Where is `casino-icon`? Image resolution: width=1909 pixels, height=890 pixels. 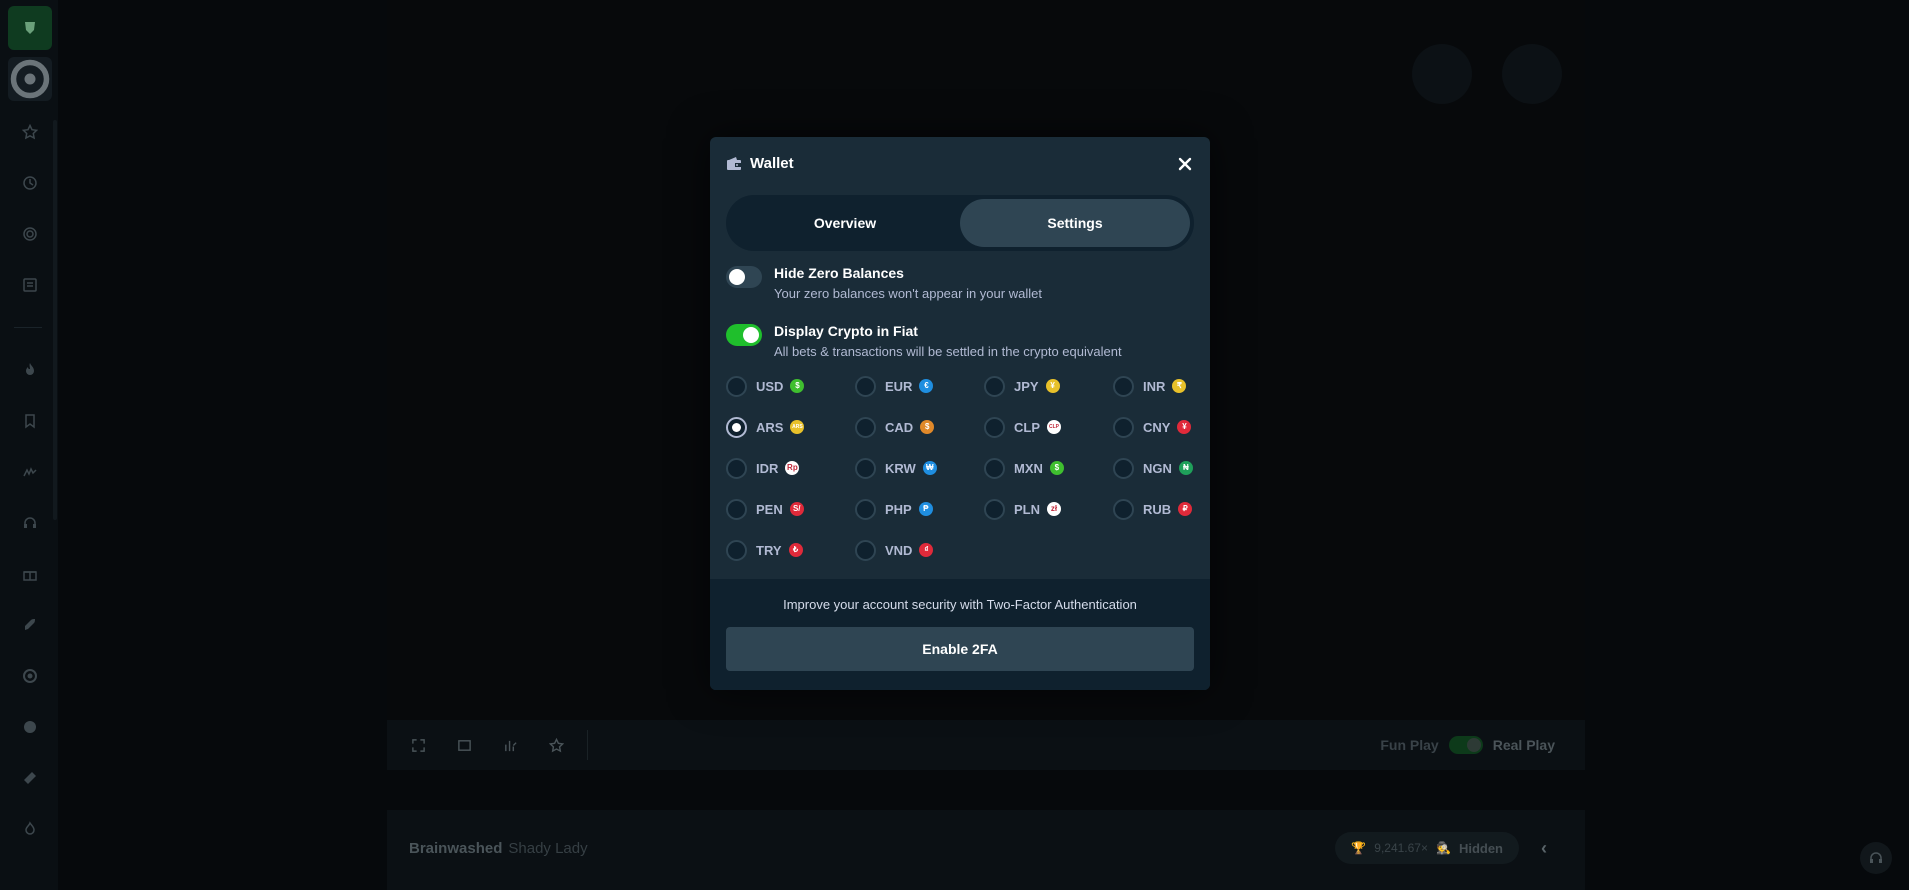 casino-icon is located at coordinates (30, 79).